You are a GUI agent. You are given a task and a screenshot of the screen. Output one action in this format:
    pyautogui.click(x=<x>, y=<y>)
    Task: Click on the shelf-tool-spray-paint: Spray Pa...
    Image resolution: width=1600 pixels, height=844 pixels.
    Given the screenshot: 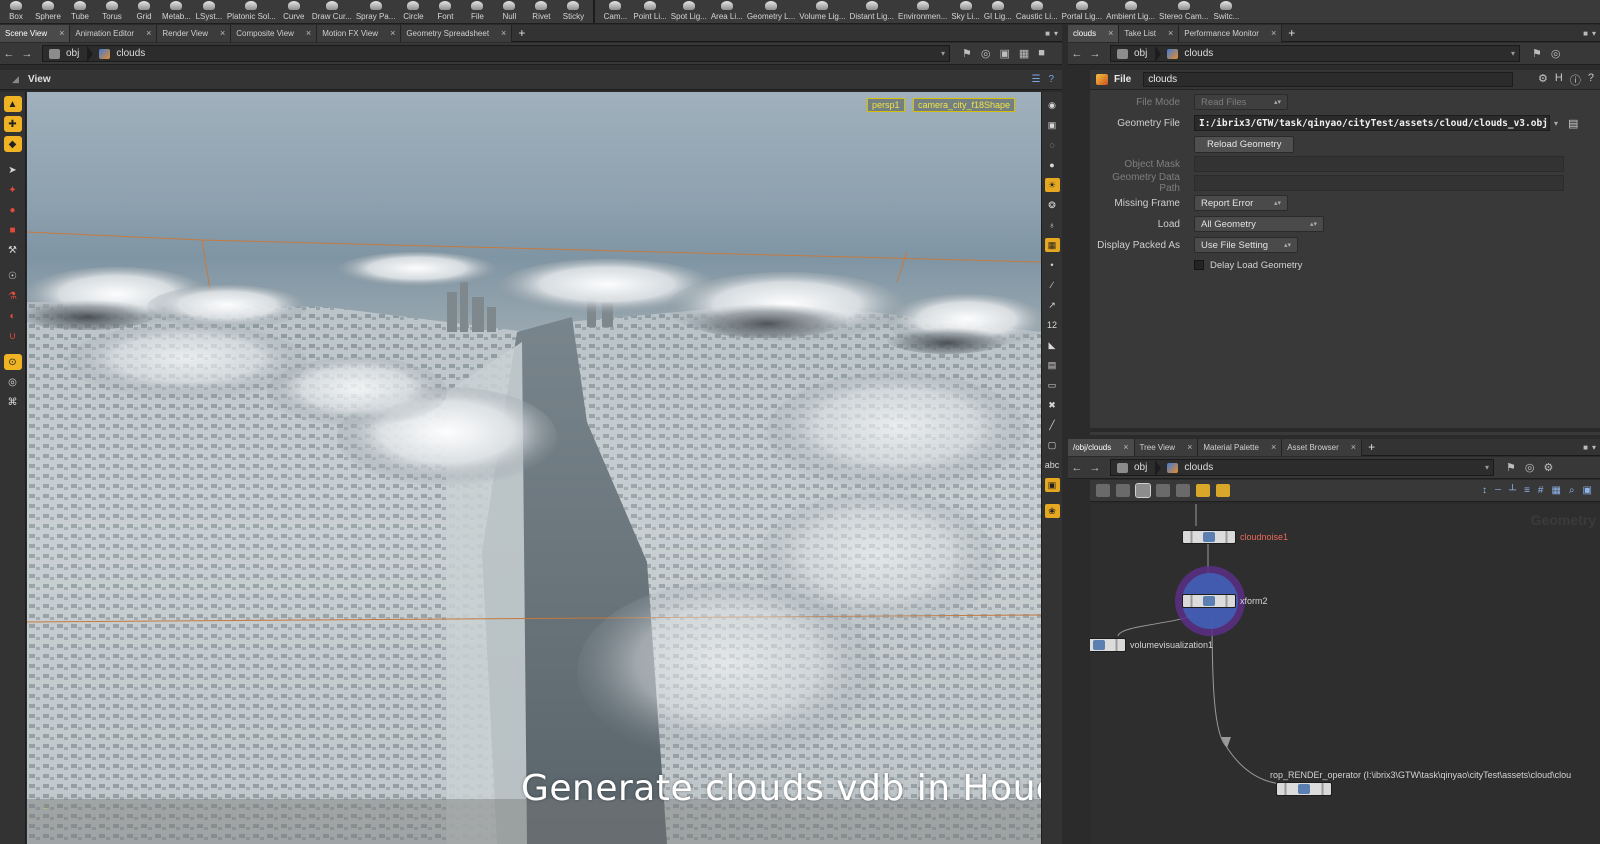 What is the action you would take?
    pyautogui.click(x=376, y=11)
    